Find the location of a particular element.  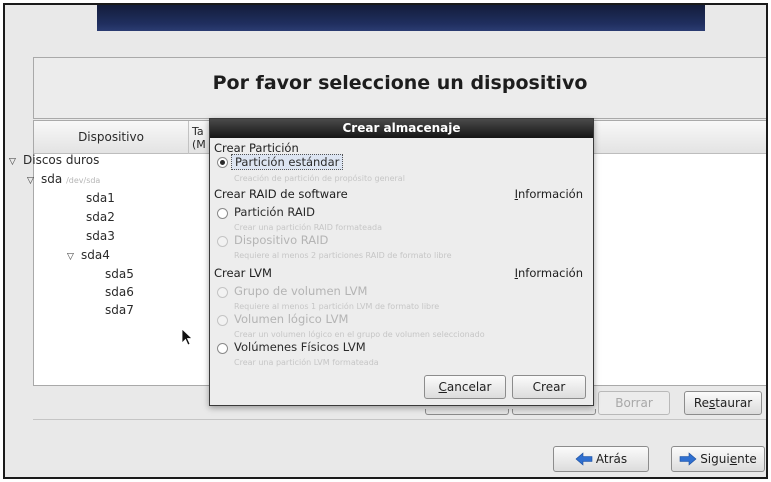

radio-raid-device is located at coordinates (222, 241).